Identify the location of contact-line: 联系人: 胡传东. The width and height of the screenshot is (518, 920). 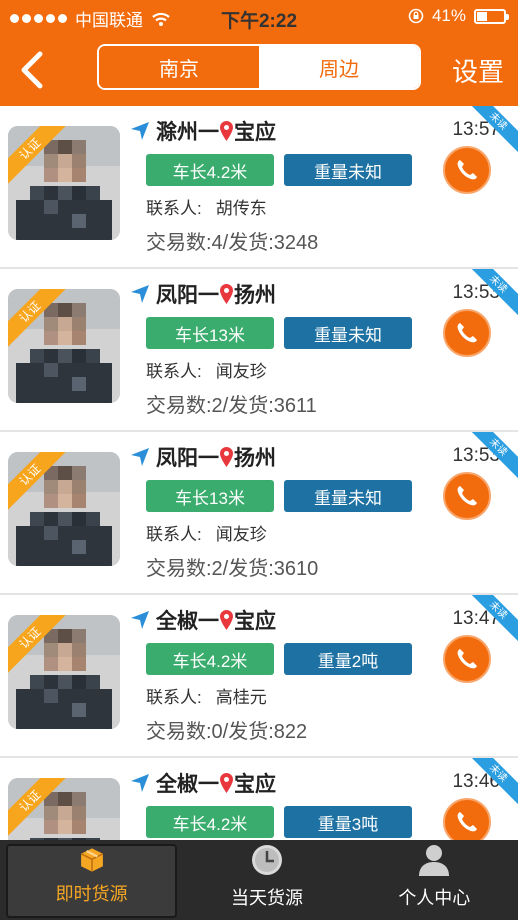
(206, 206).